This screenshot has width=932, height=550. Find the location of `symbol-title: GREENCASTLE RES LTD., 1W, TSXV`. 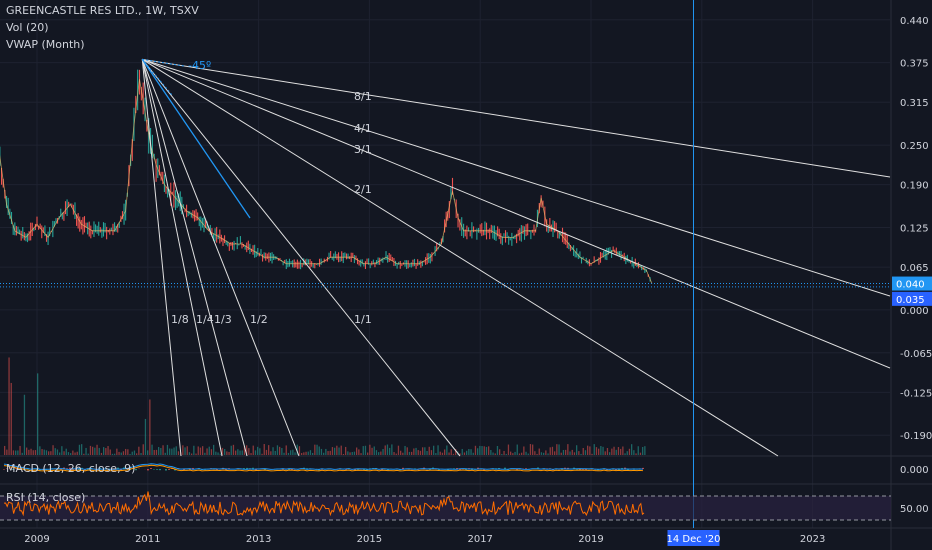

symbol-title: GREENCASTLE RES LTD., 1W, TSXV is located at coordinates (102, 10).